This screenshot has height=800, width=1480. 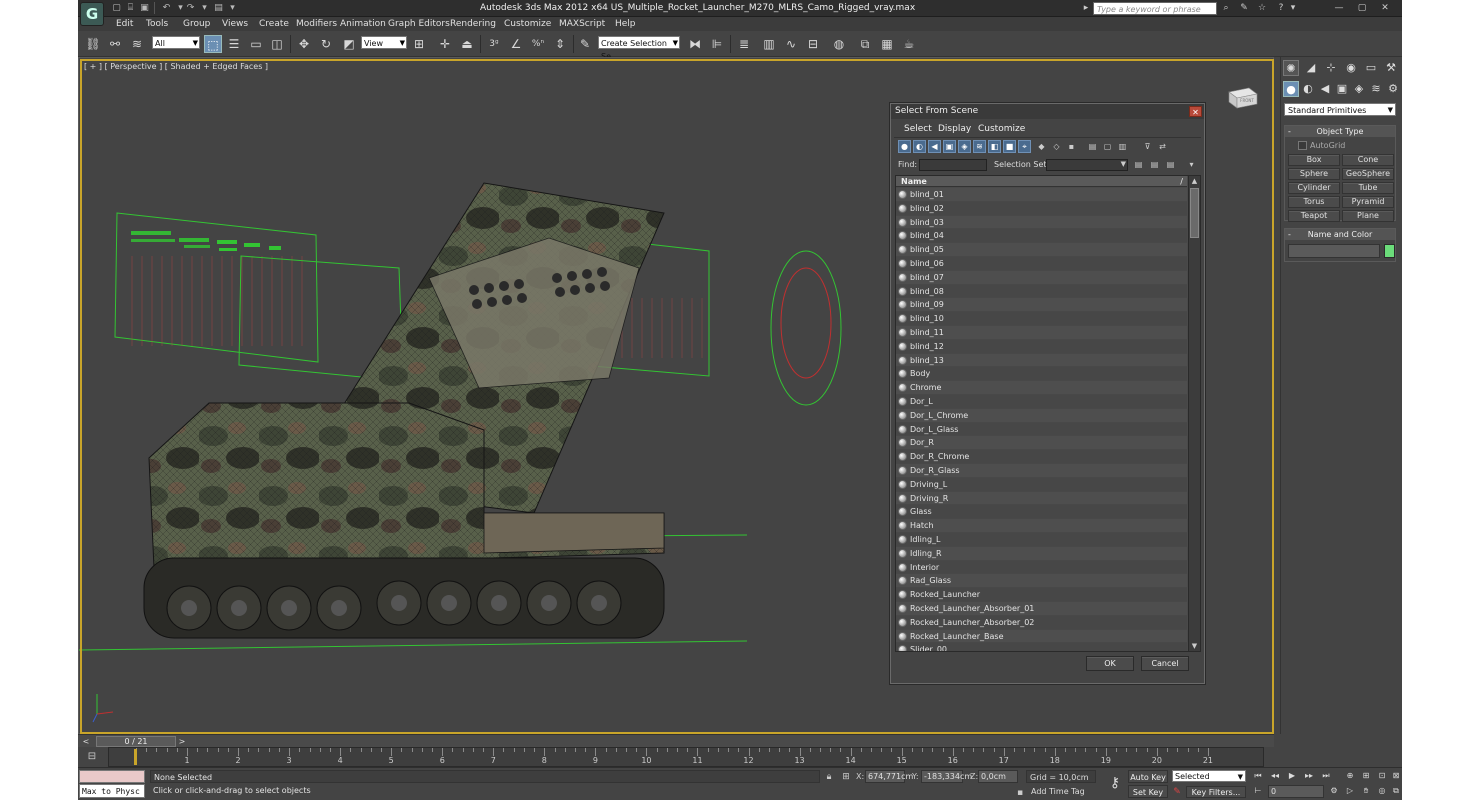 What do you see at coordinates (1395, 791) in the screenshot?
I see `maximize-viewport-icon: ⧉` at bounding box center [1395, 791].